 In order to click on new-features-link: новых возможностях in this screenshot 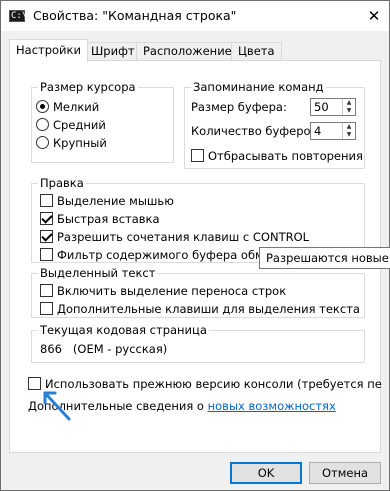, I will do `click(272, 406)`.